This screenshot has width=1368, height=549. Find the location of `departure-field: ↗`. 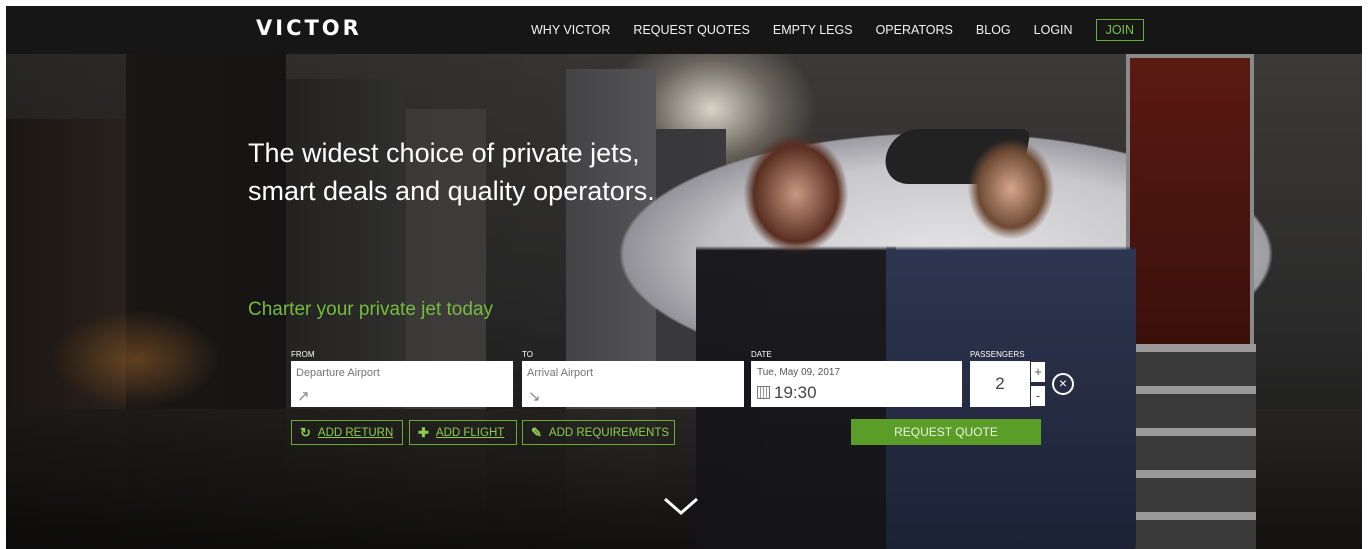

departure-field: ↗ is located at coordinates (402, 384).